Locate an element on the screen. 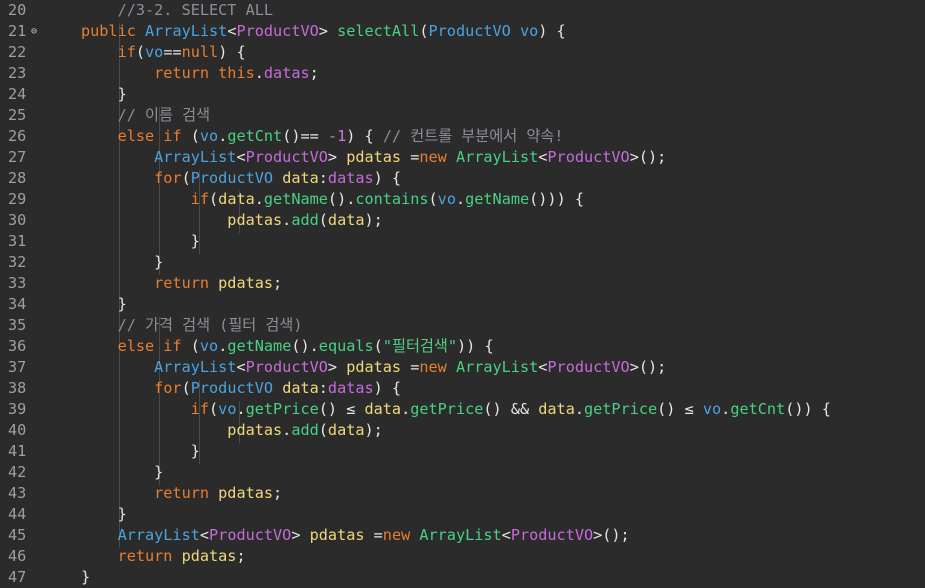  line-number: 33 is located at coordinates (17, 283).